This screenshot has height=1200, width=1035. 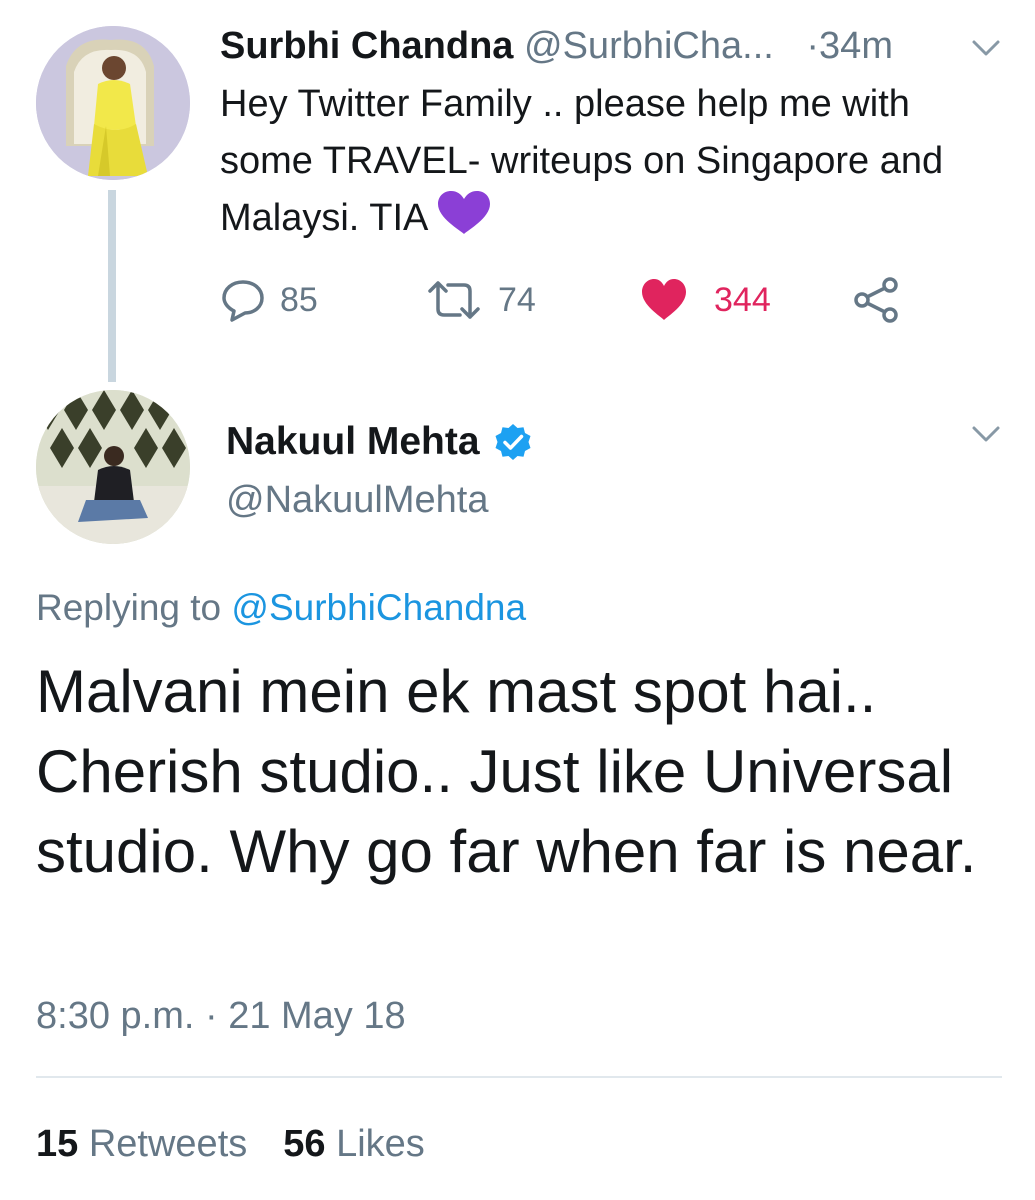 I want to click on likes-label: Likes, so click(x=380, y=1144).